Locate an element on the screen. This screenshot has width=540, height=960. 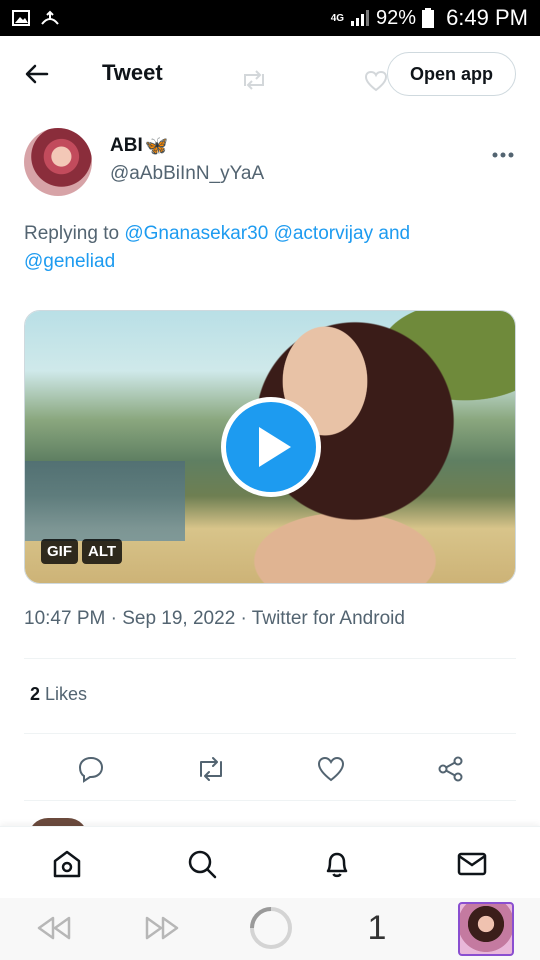
media-badges: GIF ALT is located at coordinates (82, 551).